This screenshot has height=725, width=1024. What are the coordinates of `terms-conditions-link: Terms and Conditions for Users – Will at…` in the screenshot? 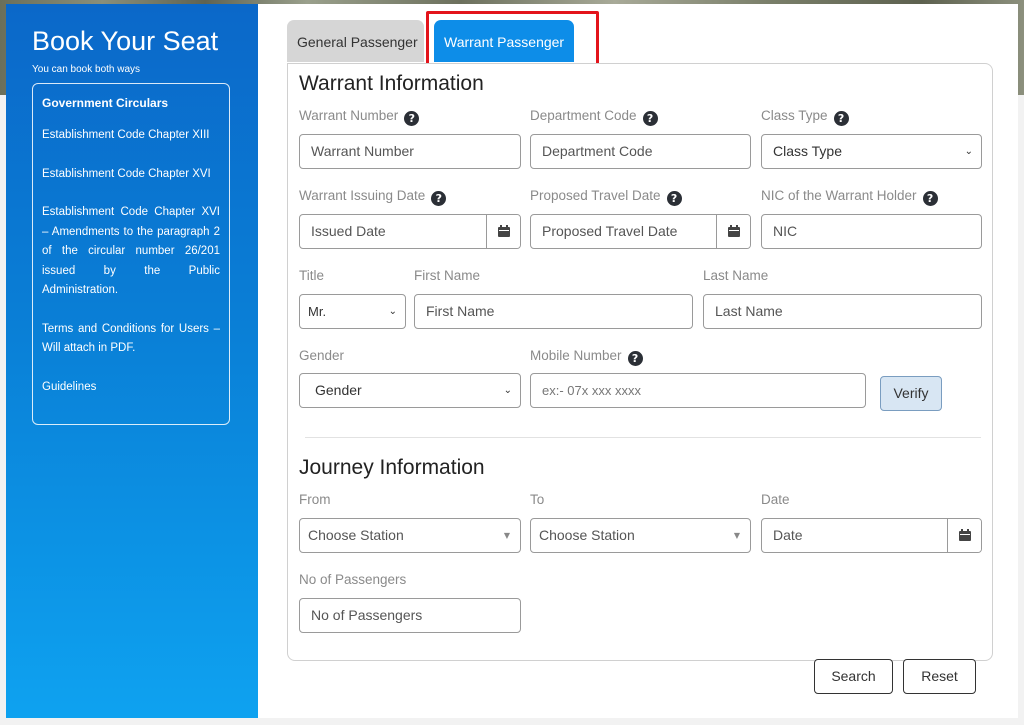 It's located at (131, 339).